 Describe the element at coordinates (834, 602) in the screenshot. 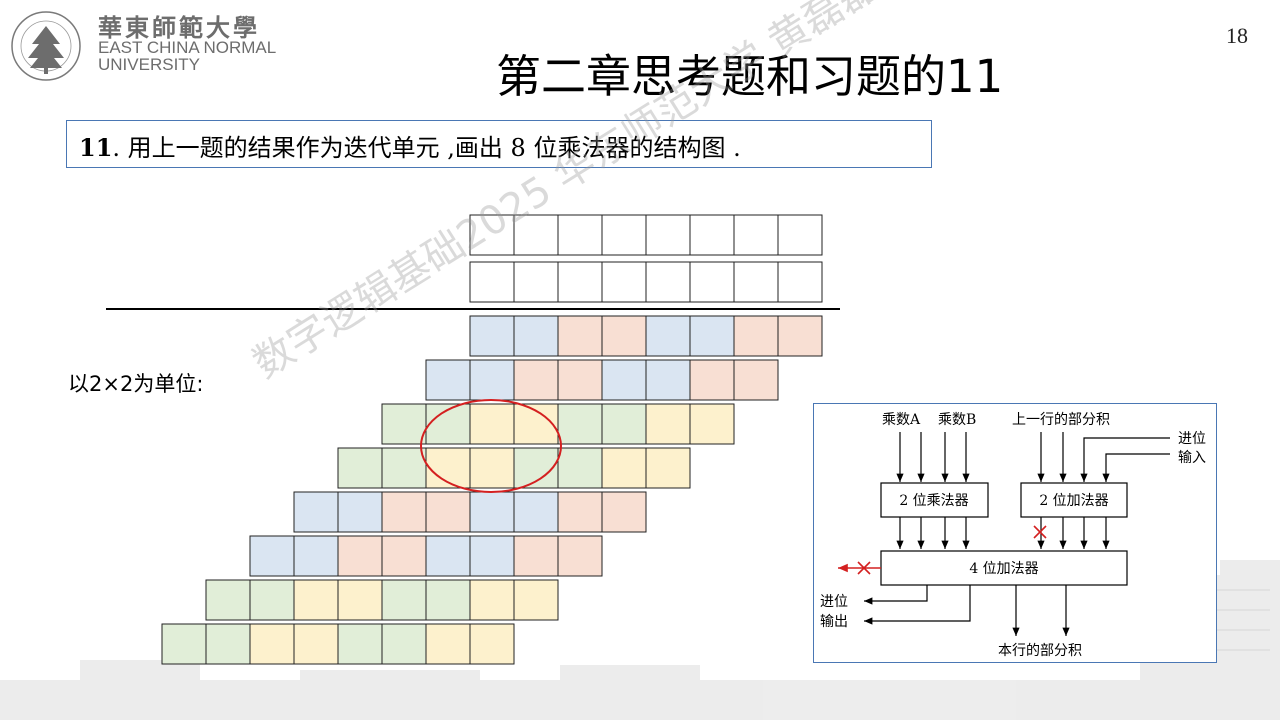

I see `label-carry-out-1: 进位` at that location.